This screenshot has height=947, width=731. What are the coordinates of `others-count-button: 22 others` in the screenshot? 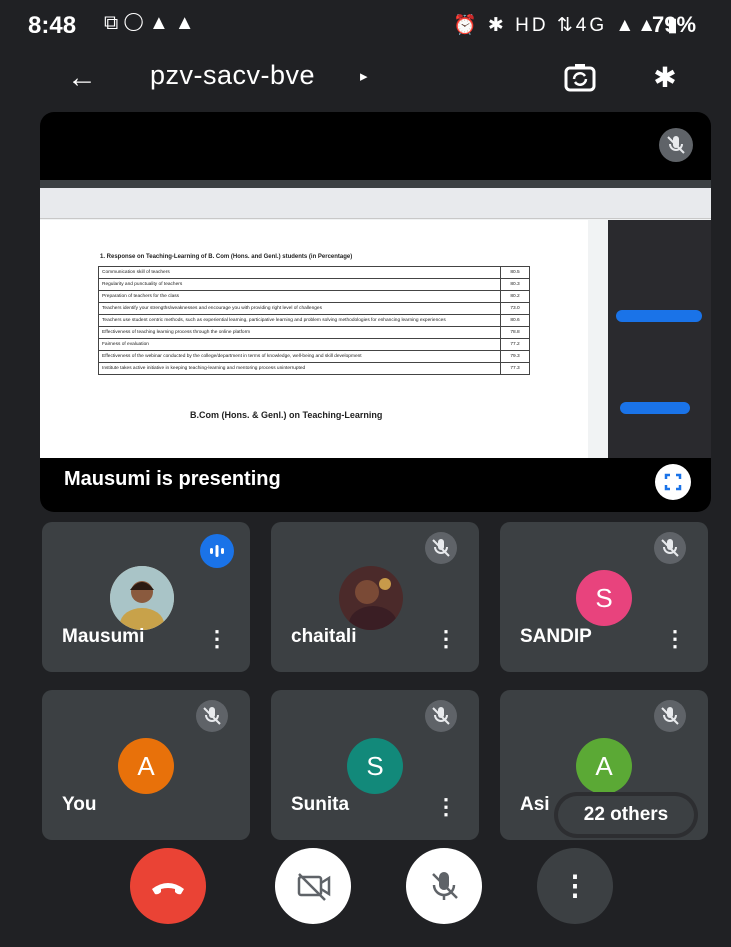 It's located at (626, 815).